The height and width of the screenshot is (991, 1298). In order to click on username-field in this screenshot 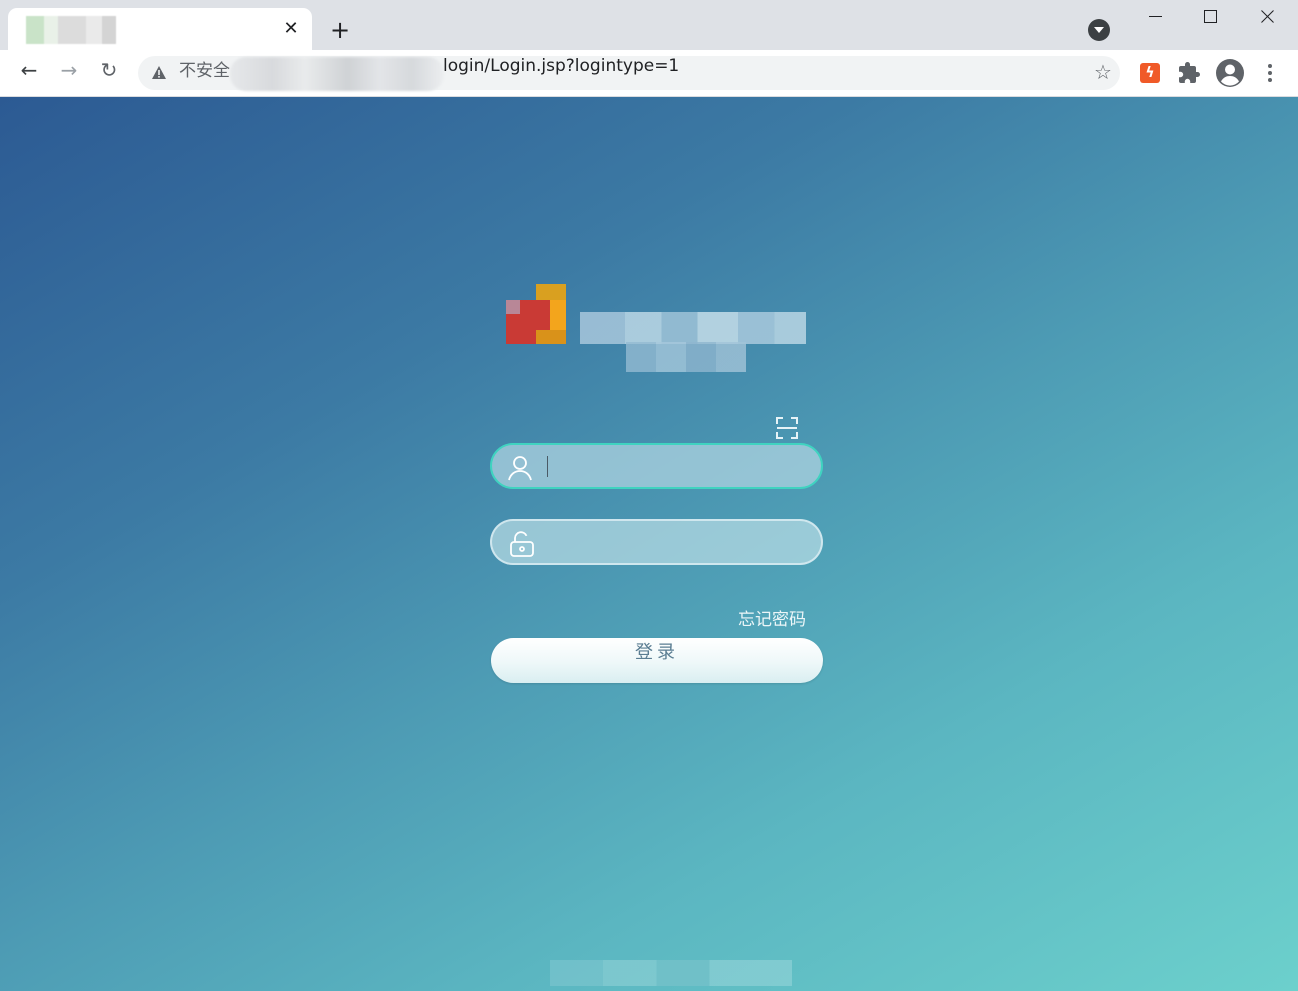, I will do `click(656, 466)`.